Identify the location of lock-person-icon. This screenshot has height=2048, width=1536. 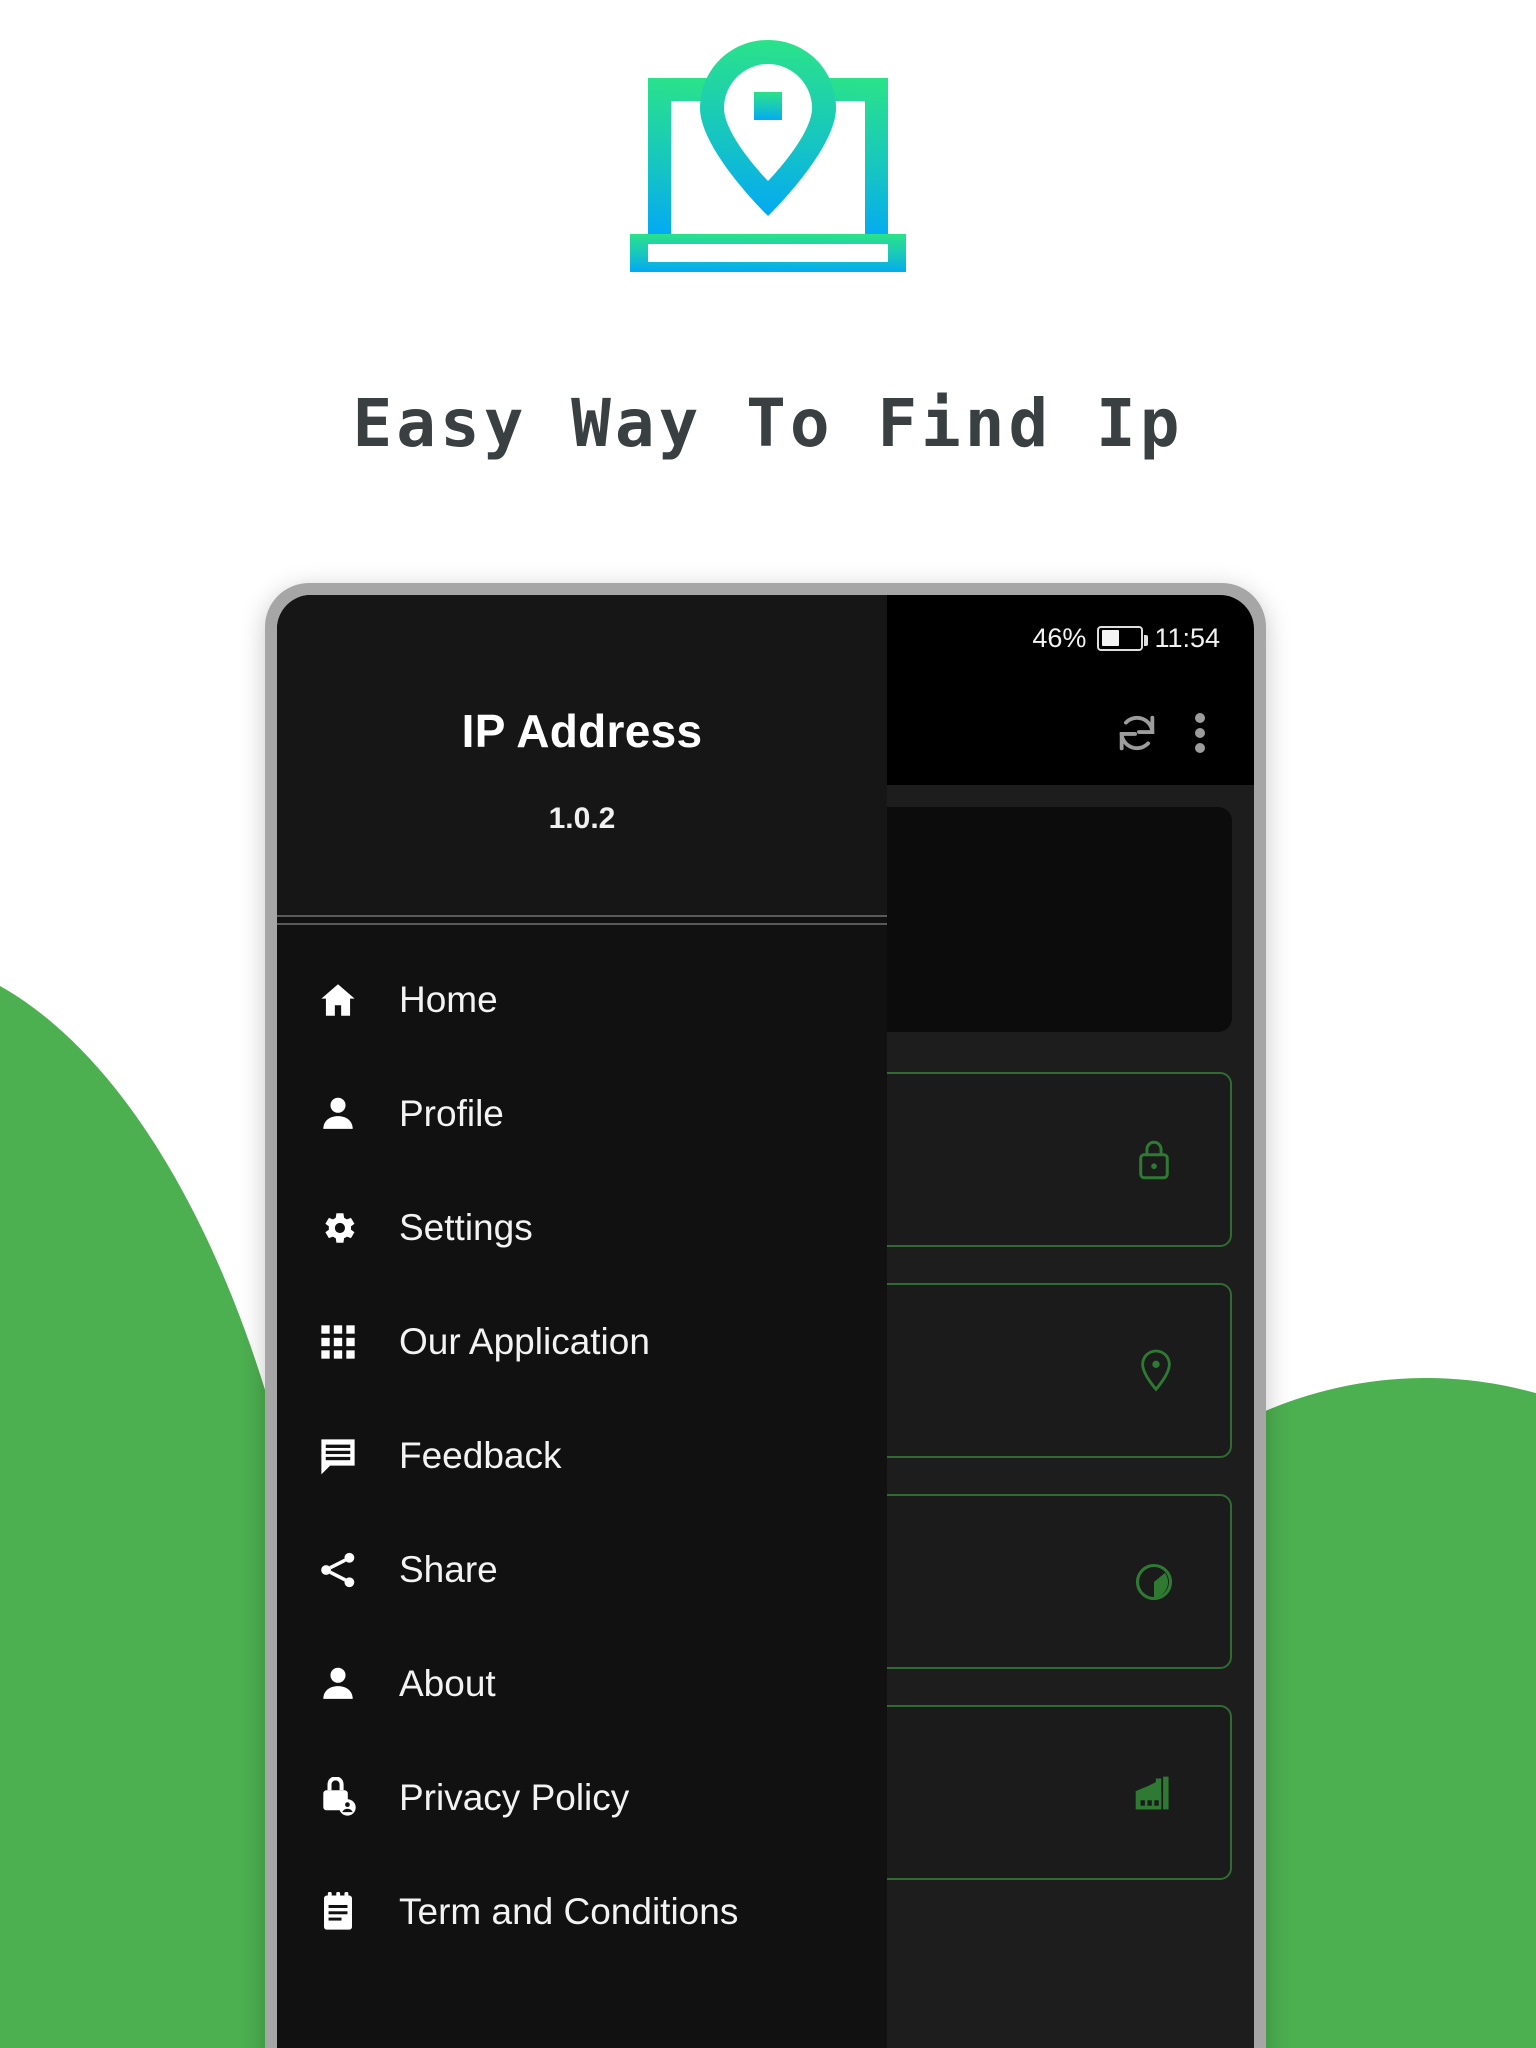
(338, 1798).